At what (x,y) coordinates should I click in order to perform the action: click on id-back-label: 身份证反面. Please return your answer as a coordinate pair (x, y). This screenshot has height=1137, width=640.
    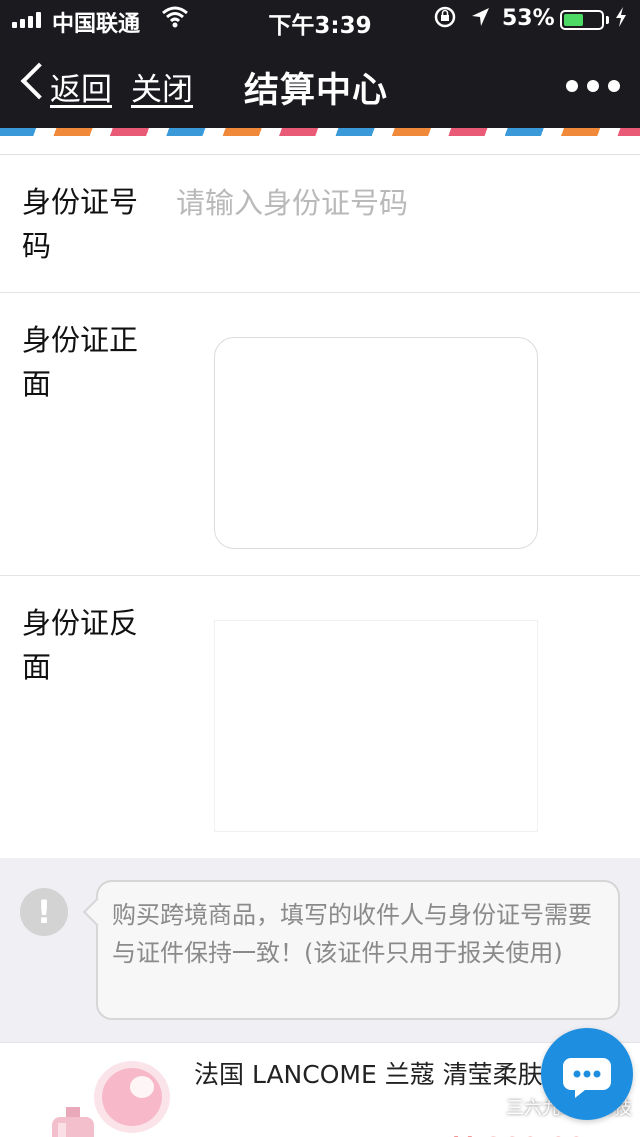
    Looking at the image, I should click on (80, 645).